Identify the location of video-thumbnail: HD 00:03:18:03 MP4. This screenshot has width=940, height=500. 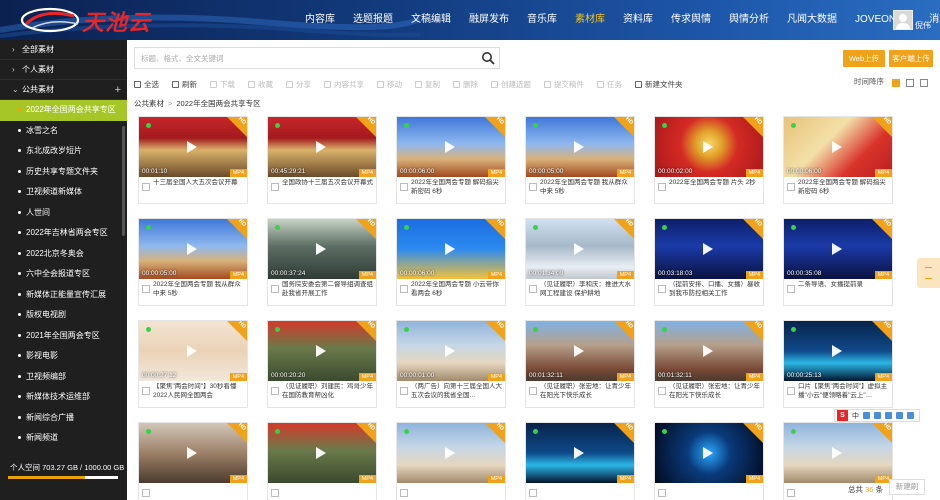
(709, 249).